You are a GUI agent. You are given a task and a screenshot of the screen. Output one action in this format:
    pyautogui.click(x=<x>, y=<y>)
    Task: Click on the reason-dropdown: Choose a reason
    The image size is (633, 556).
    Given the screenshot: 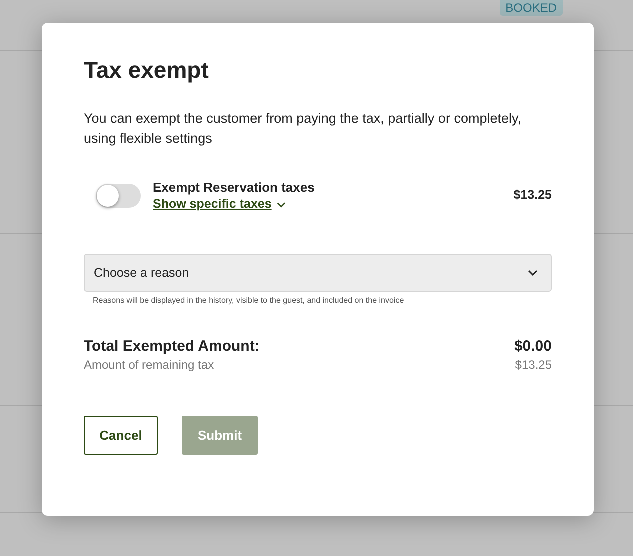 What is the action you would take?
    pyautogui.click(x=318, y=273)
    